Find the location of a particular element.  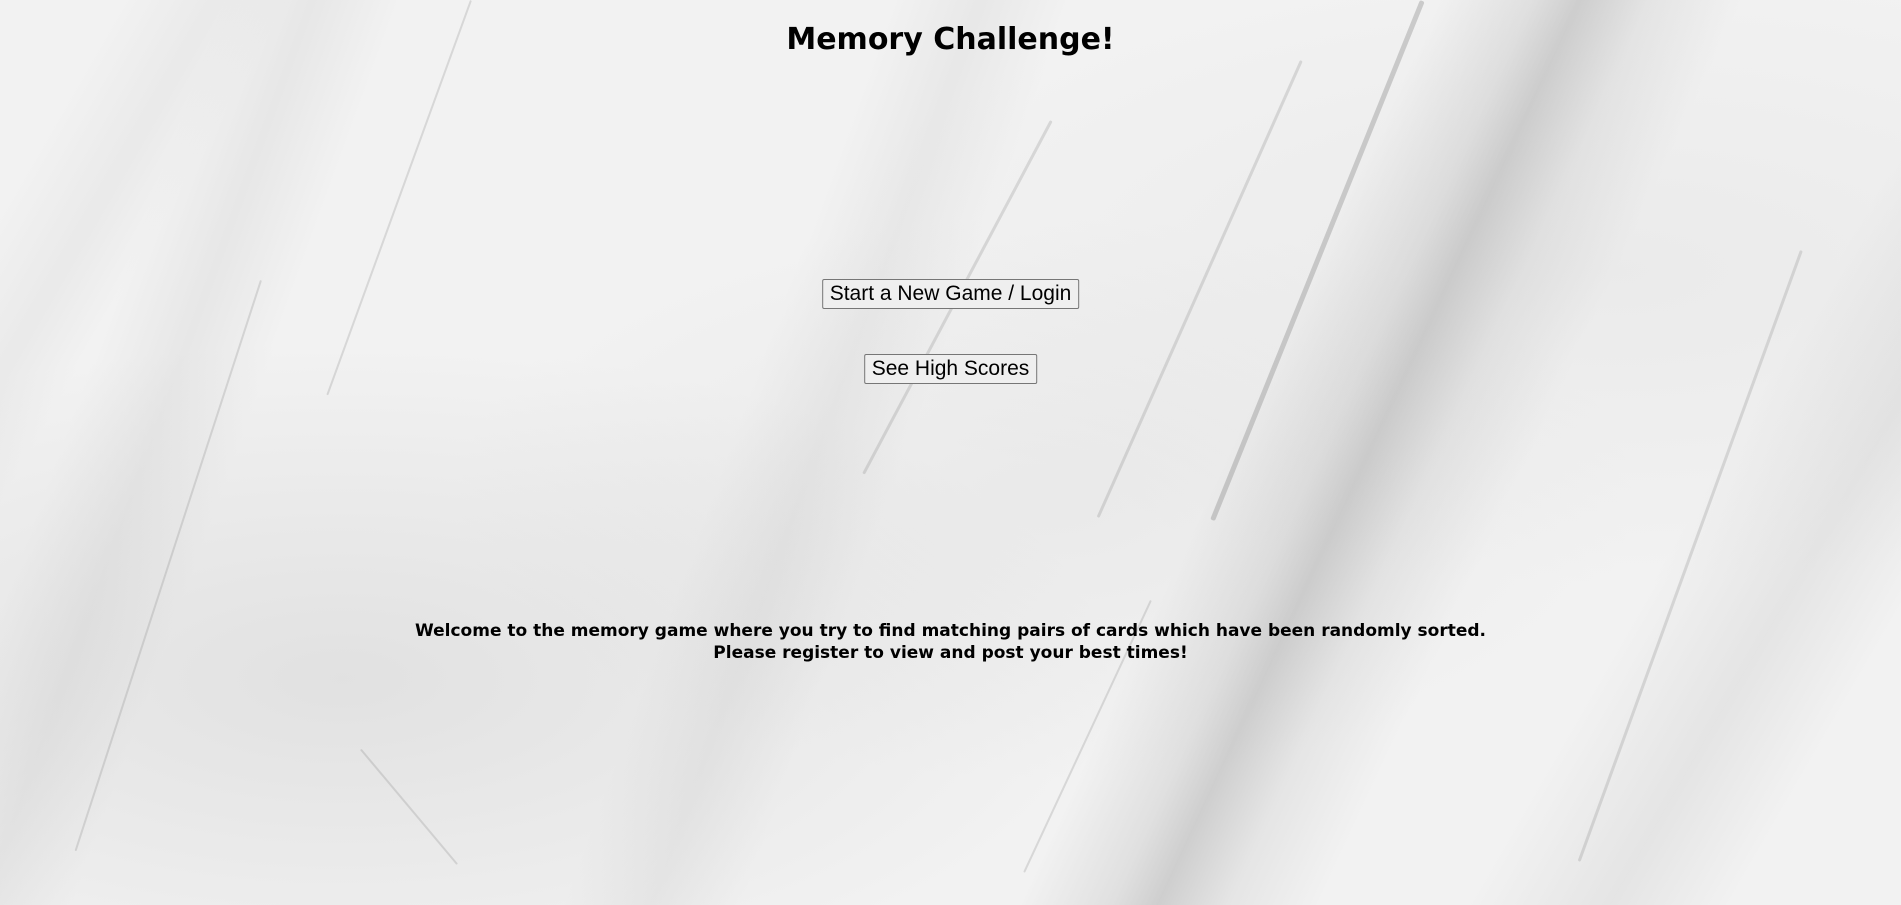

page-title: Memory Challenge! is located at coordinates (950, 39).